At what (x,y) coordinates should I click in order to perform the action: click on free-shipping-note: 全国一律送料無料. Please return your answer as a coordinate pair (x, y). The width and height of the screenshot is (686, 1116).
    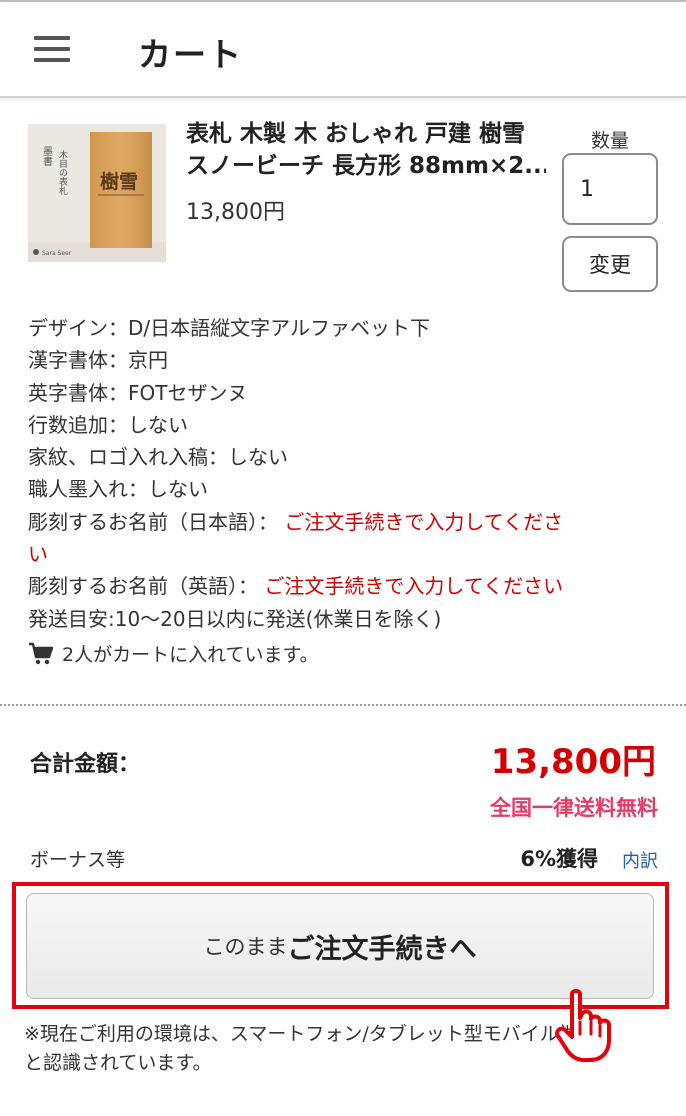
    Looking at the image, I should click on (574, 808).